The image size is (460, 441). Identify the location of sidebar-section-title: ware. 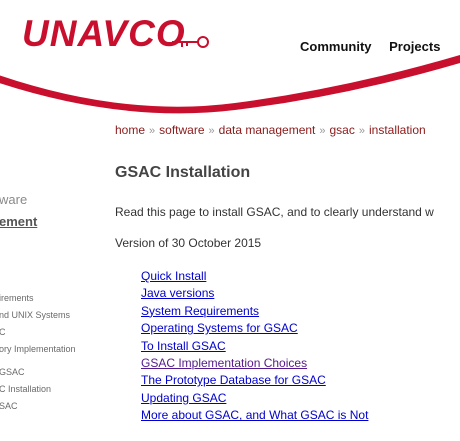
(13, 199).